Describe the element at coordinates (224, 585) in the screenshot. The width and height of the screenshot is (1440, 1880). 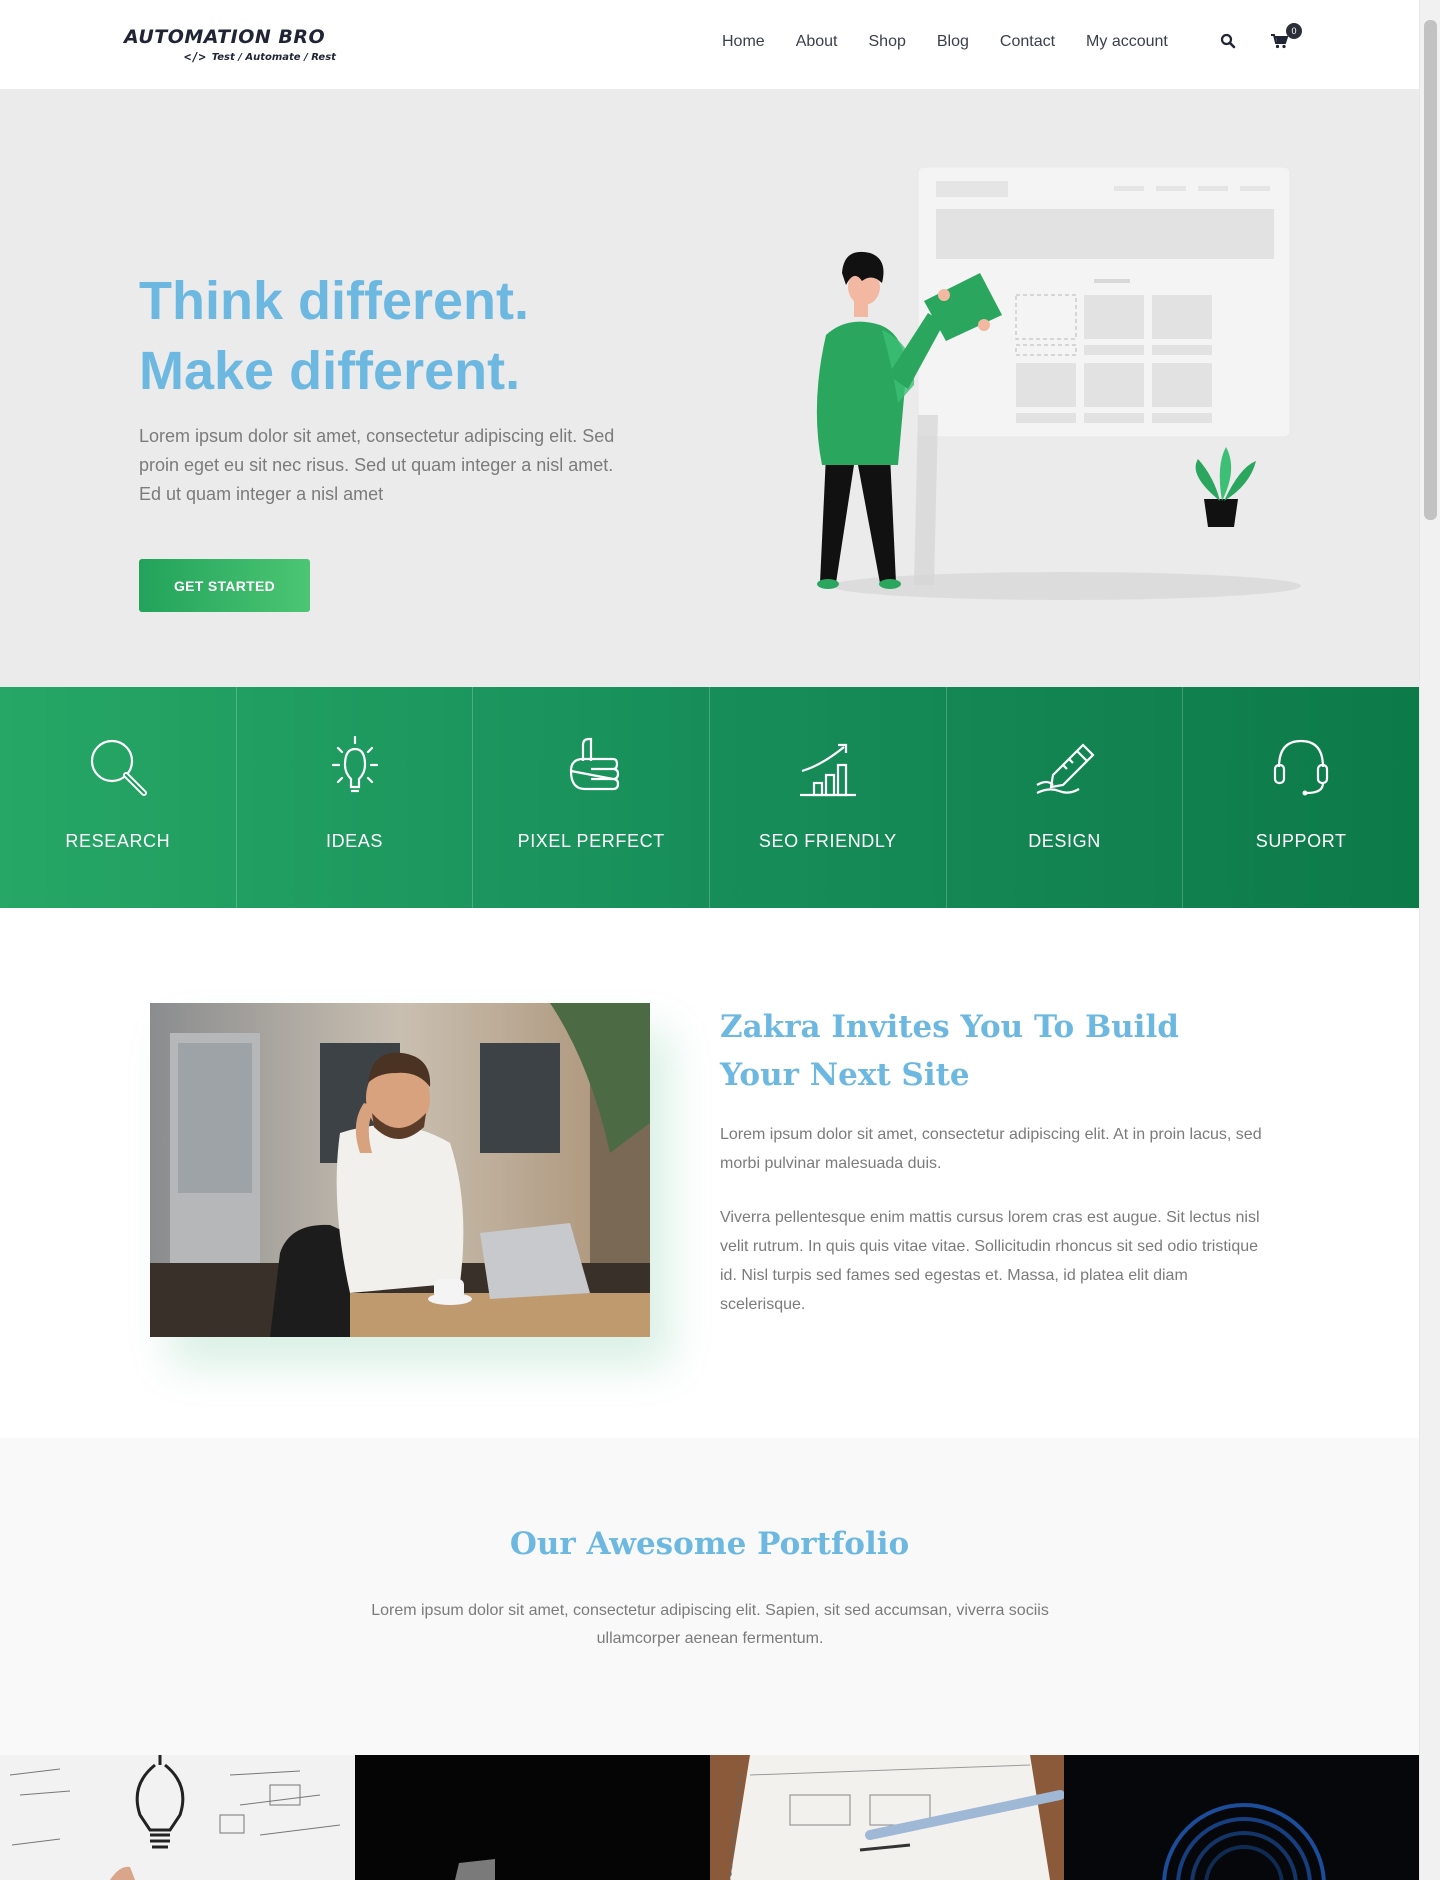
I see `get-started-button: GET STARTED` at that location.